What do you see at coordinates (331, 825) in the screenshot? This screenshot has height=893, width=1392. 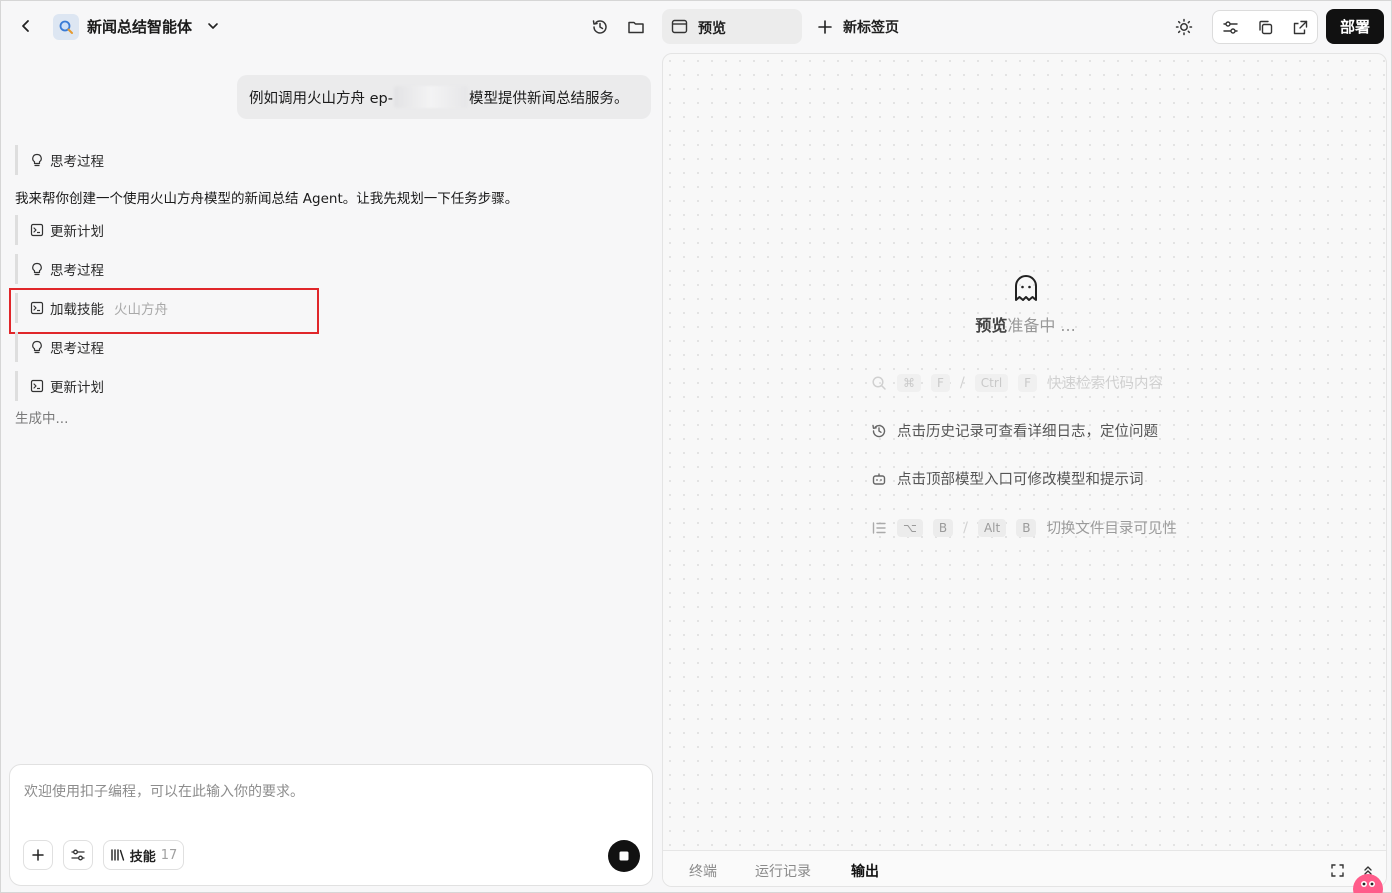 I see `composer: 欢迎使用扣子编程，可以在此输入你的要求。 技能 17` at bounding box center [331, 825].